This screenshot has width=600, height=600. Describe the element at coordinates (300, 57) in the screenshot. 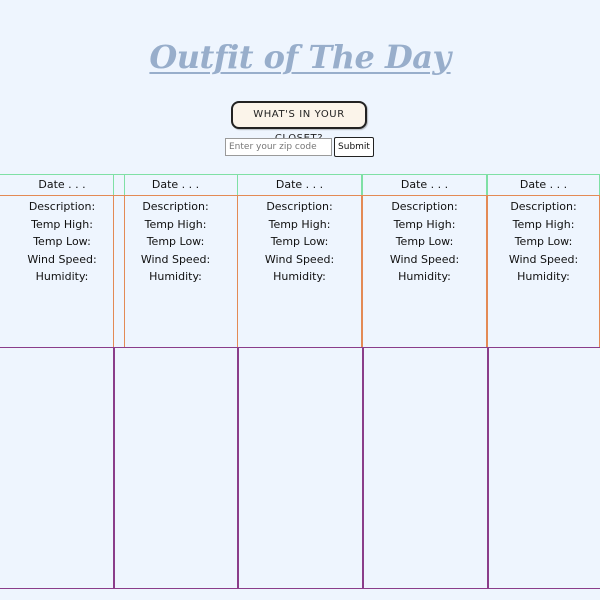

I see `page-title: Outfit of The Day` at that location.